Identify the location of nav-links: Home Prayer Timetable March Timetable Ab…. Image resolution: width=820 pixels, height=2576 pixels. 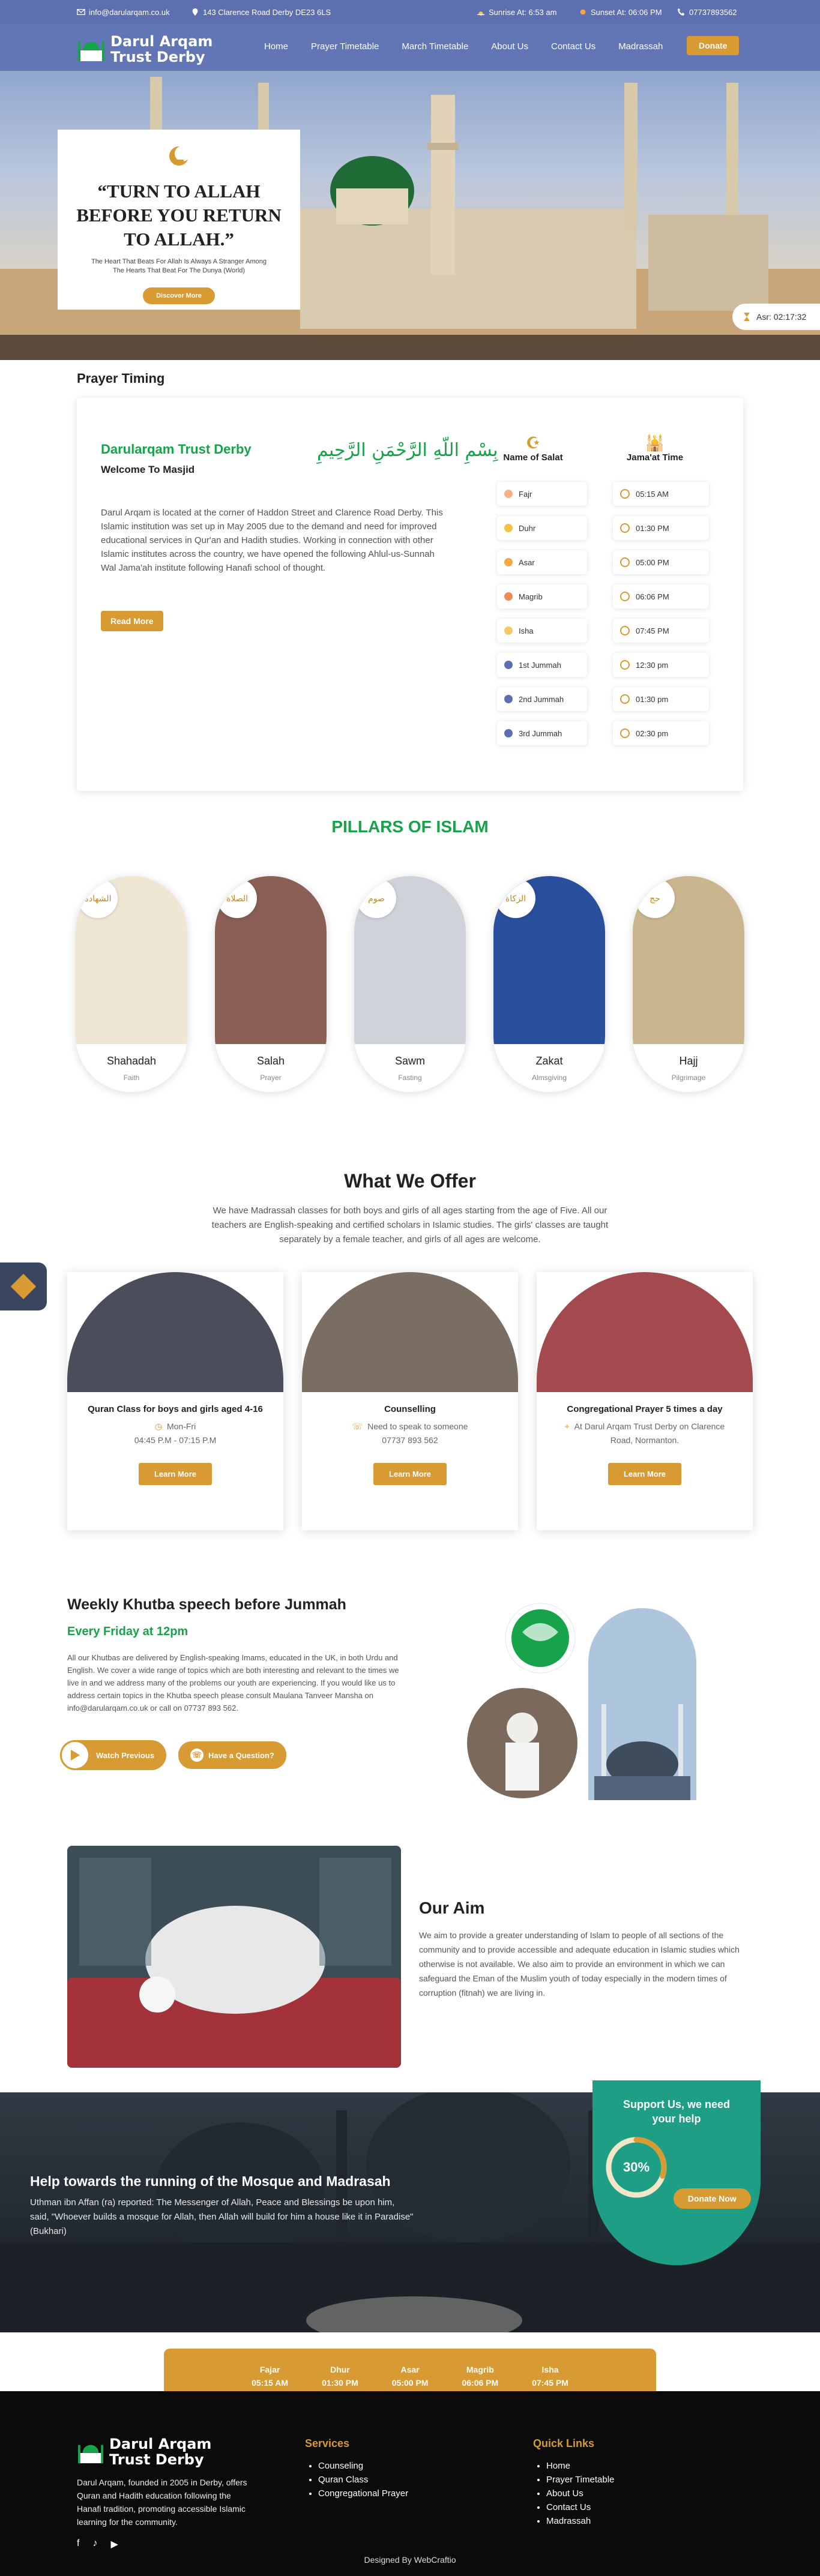
(463, 46).